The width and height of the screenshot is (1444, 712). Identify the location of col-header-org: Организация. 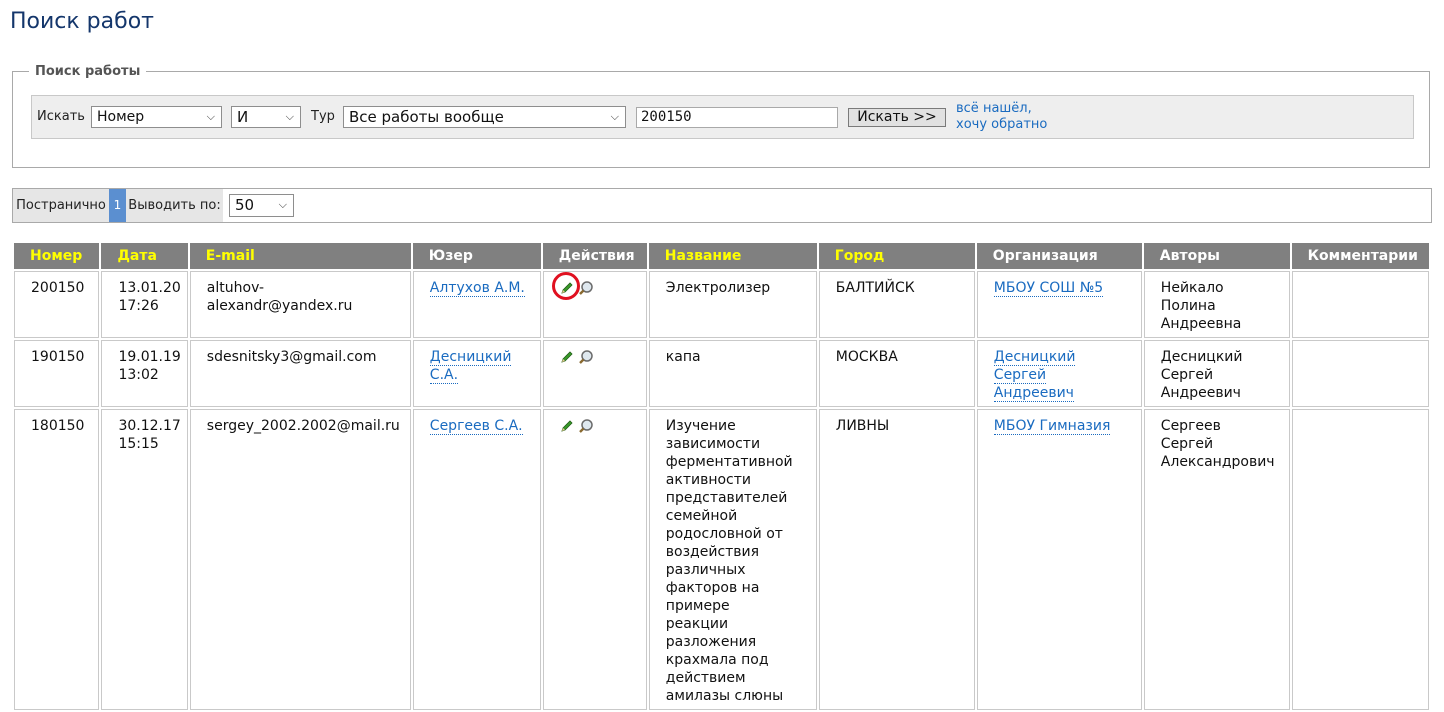
(1059, 256).